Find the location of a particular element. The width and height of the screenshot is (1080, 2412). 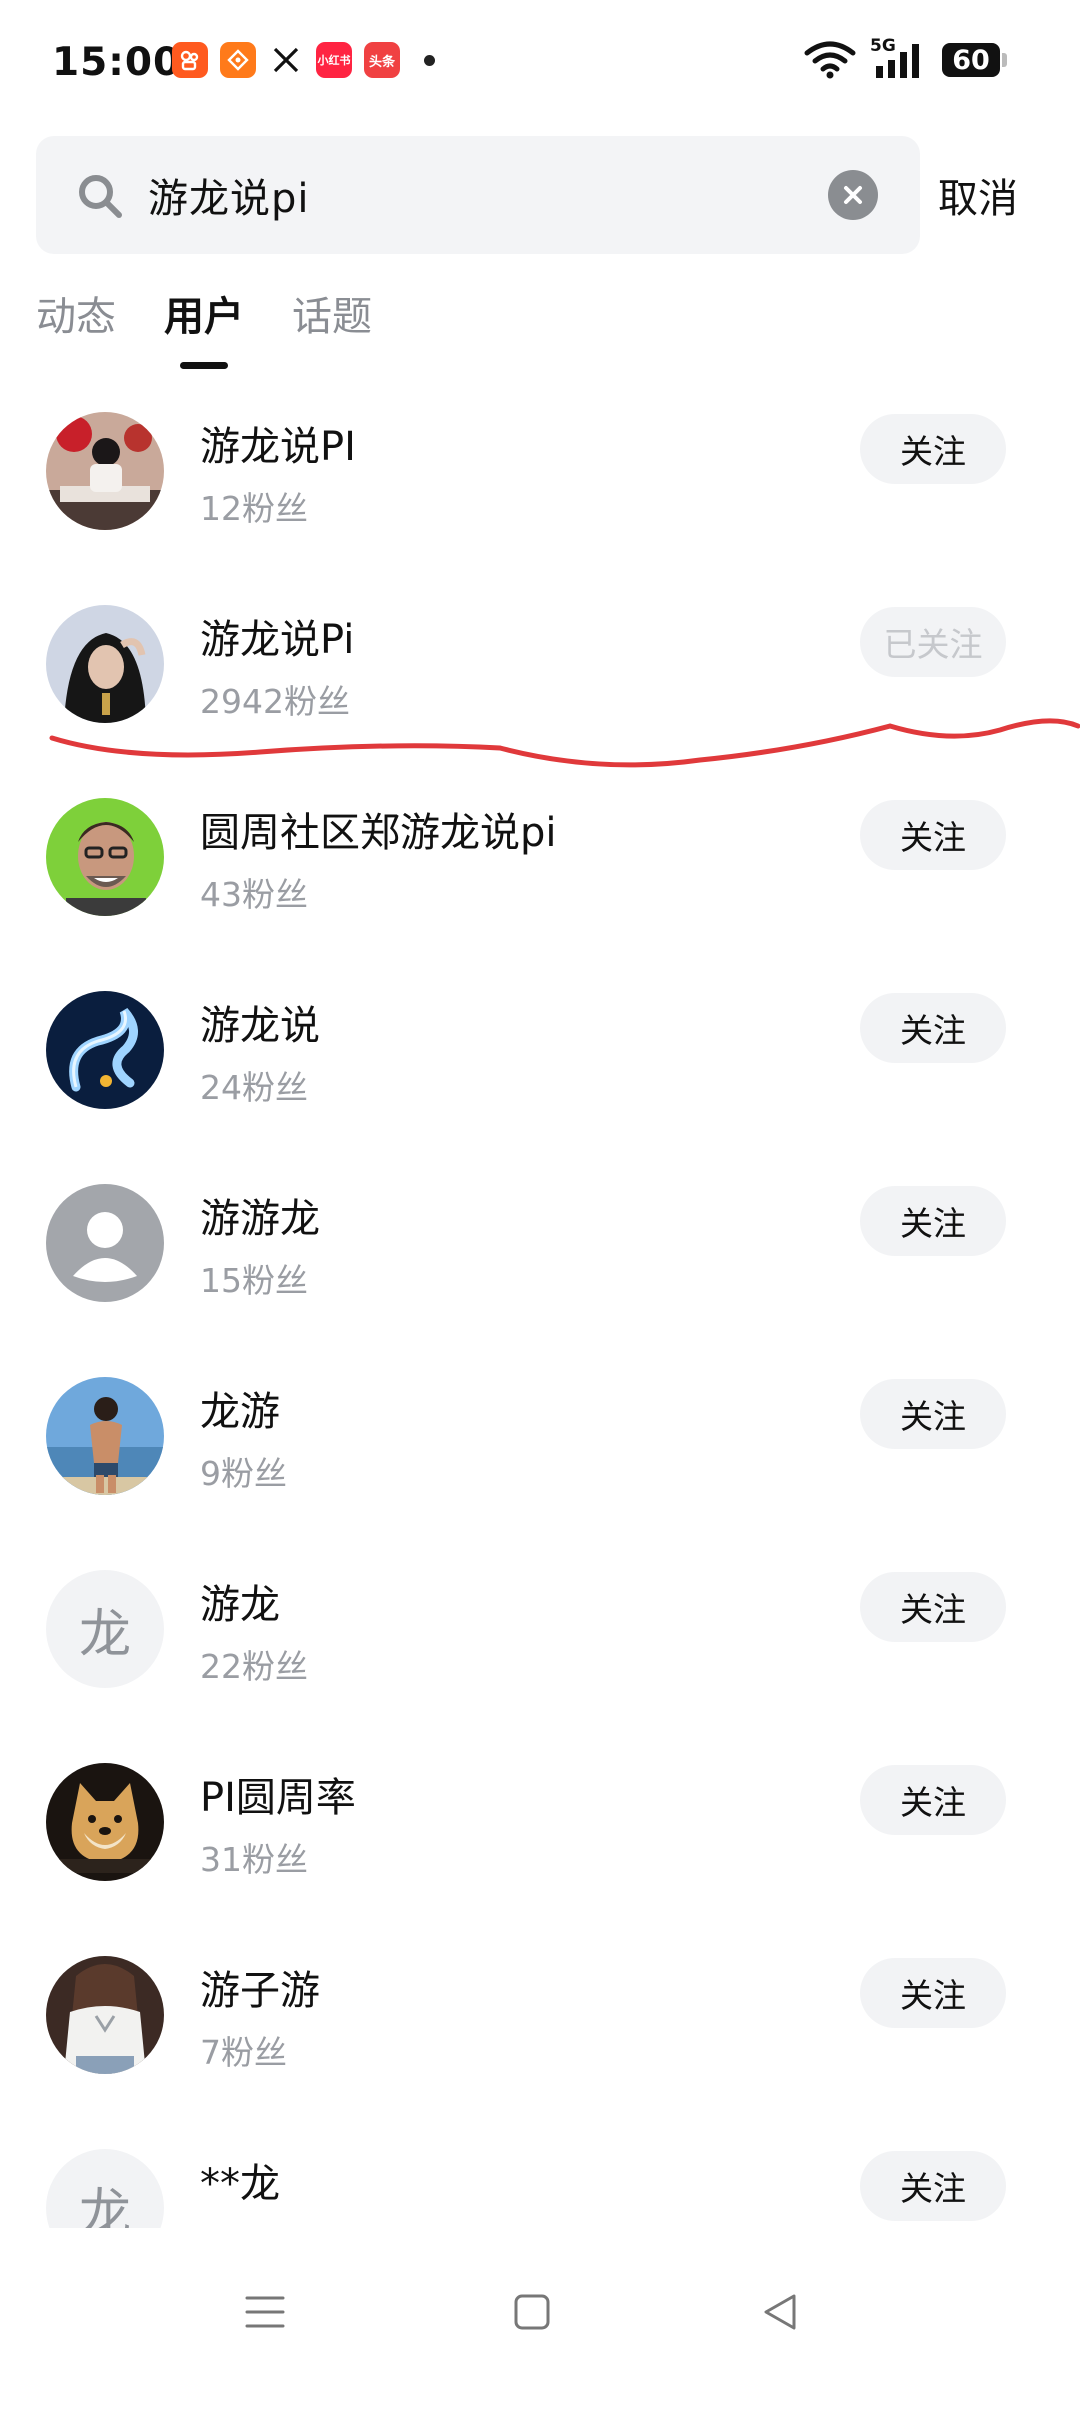

user-name: 游子游 is located at coordinates (260, 1991).